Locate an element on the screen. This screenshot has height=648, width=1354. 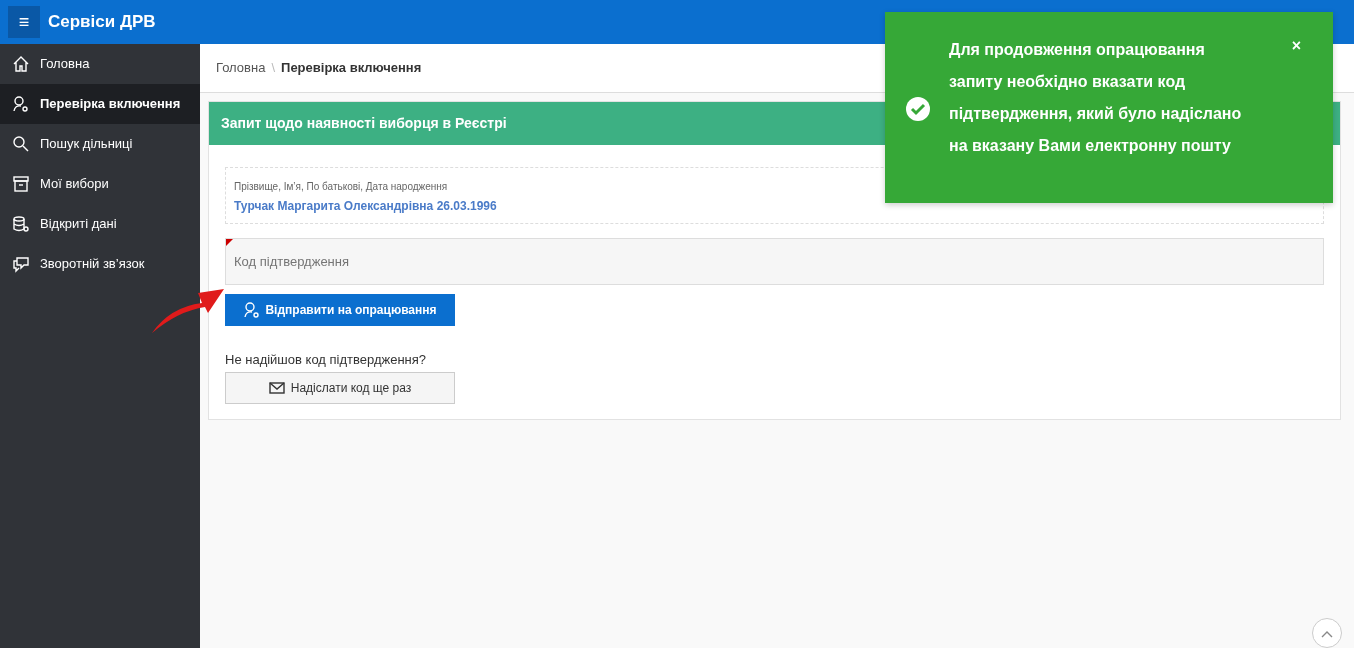
chat-icon is located at coordinates (21, 264).